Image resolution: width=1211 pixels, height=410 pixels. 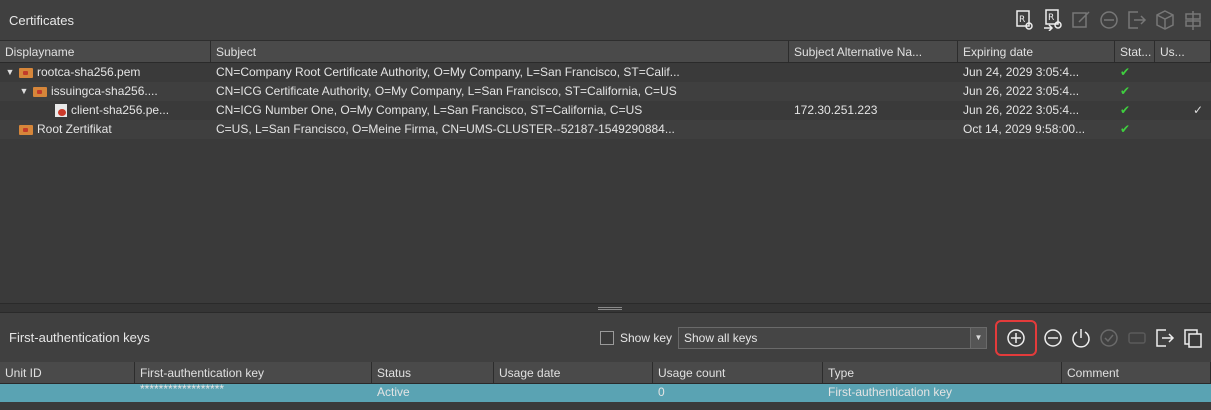 I want to click on export-icon, so click(x=1137, y=20).